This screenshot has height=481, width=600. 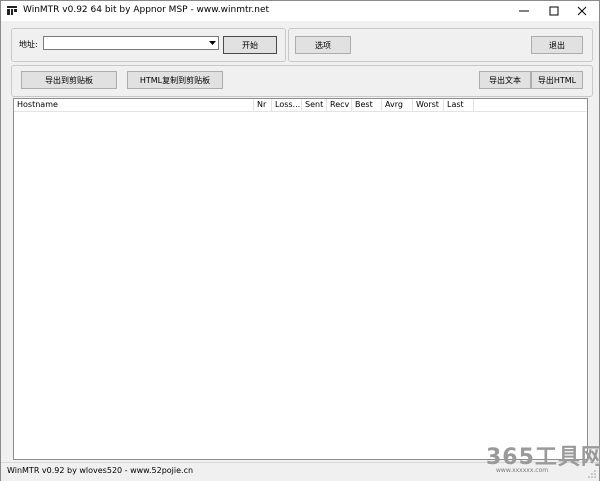 What do you see at coordinates (428, 105) in the screenshot?
I see `column-header-worst: Worst` at bounding box center [428, 105].